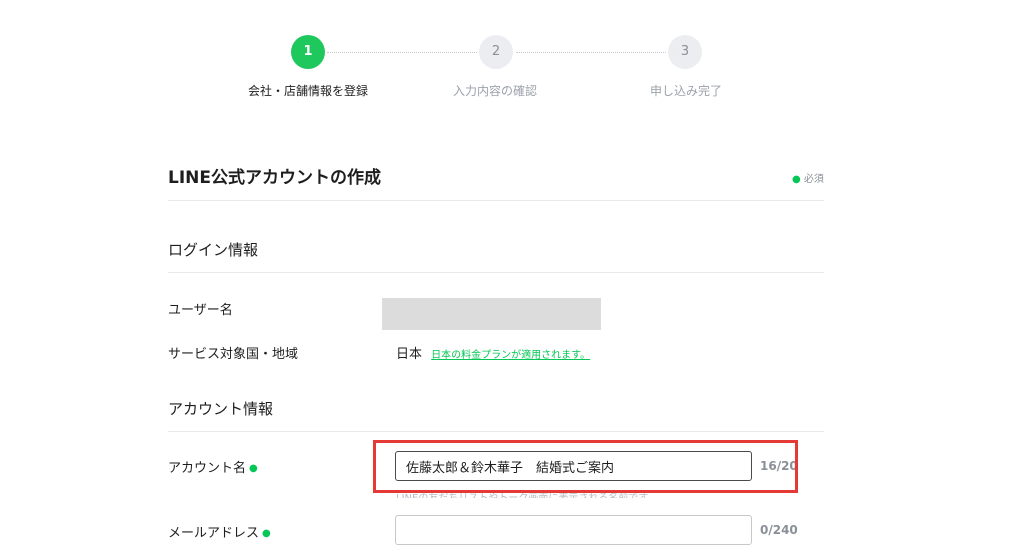 The image size is (1016, 551). I want to click on step-1-label: 会社・店舗情報を登録, so click(308, 91).